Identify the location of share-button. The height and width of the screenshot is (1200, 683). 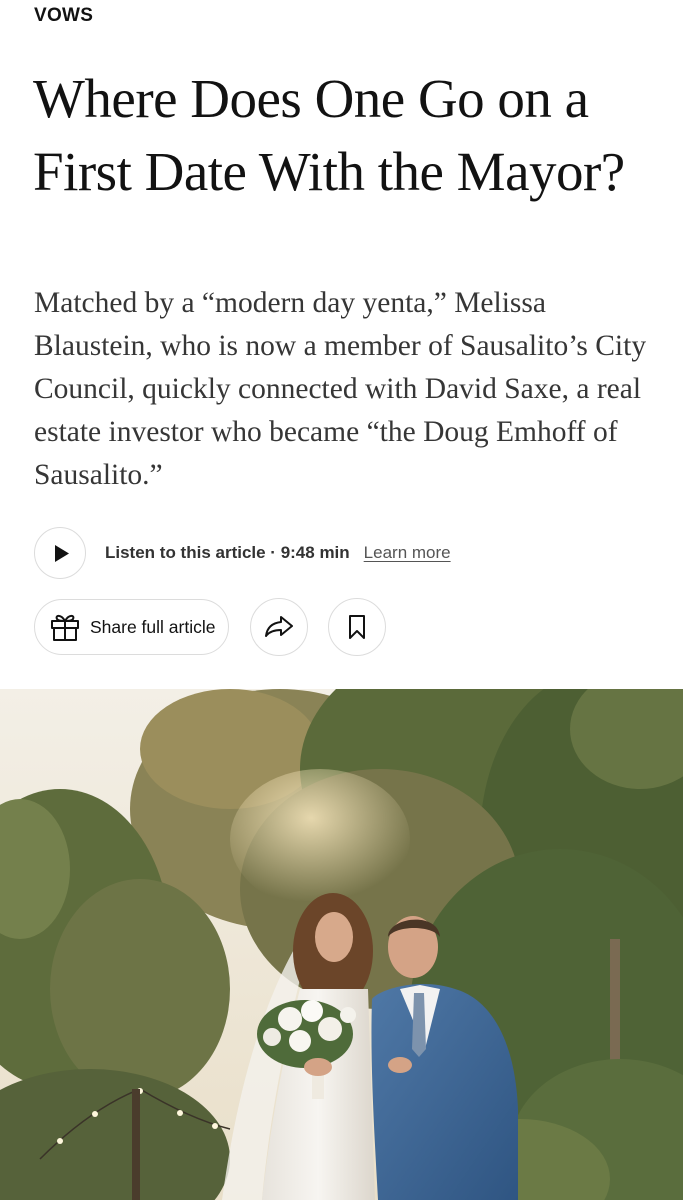
(279, 627).